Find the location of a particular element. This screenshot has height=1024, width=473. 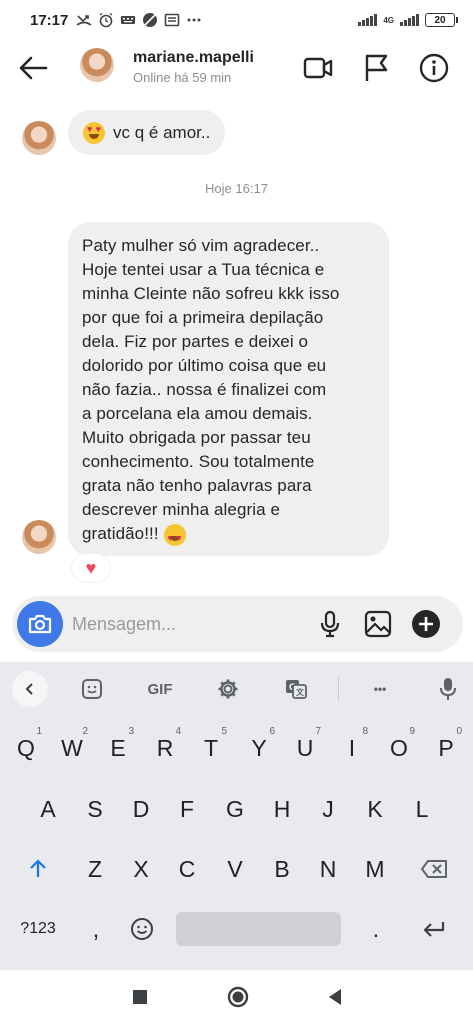

keyboard-toolbar: GIF G文 ••• is located at coordinates (236, 689).